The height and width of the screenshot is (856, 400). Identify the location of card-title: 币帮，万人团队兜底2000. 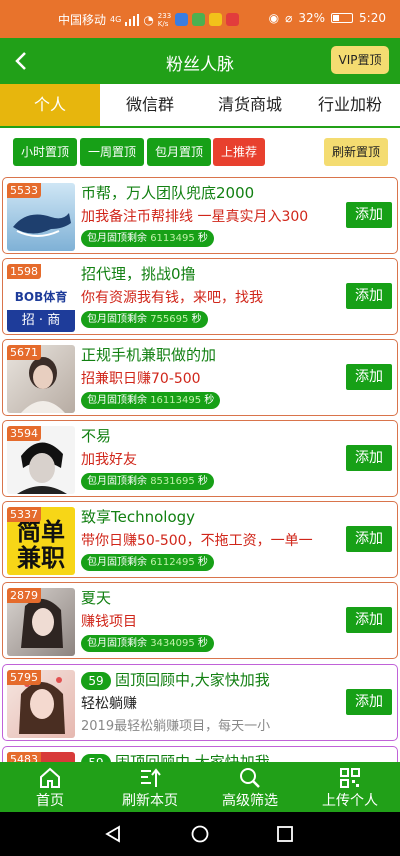
(168, 193).